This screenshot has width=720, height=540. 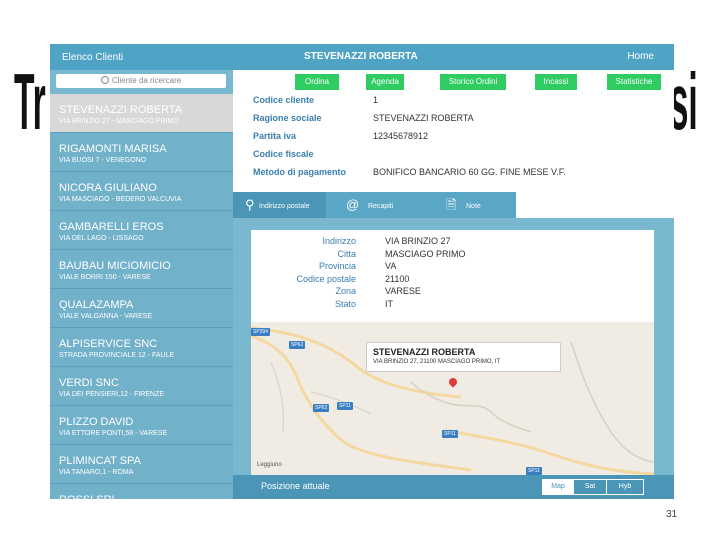 What do you see at coordinates (141, 491) in the screenshot?
I see `client-list-item: ROSSI SRL` at bounding box center [141, 491].